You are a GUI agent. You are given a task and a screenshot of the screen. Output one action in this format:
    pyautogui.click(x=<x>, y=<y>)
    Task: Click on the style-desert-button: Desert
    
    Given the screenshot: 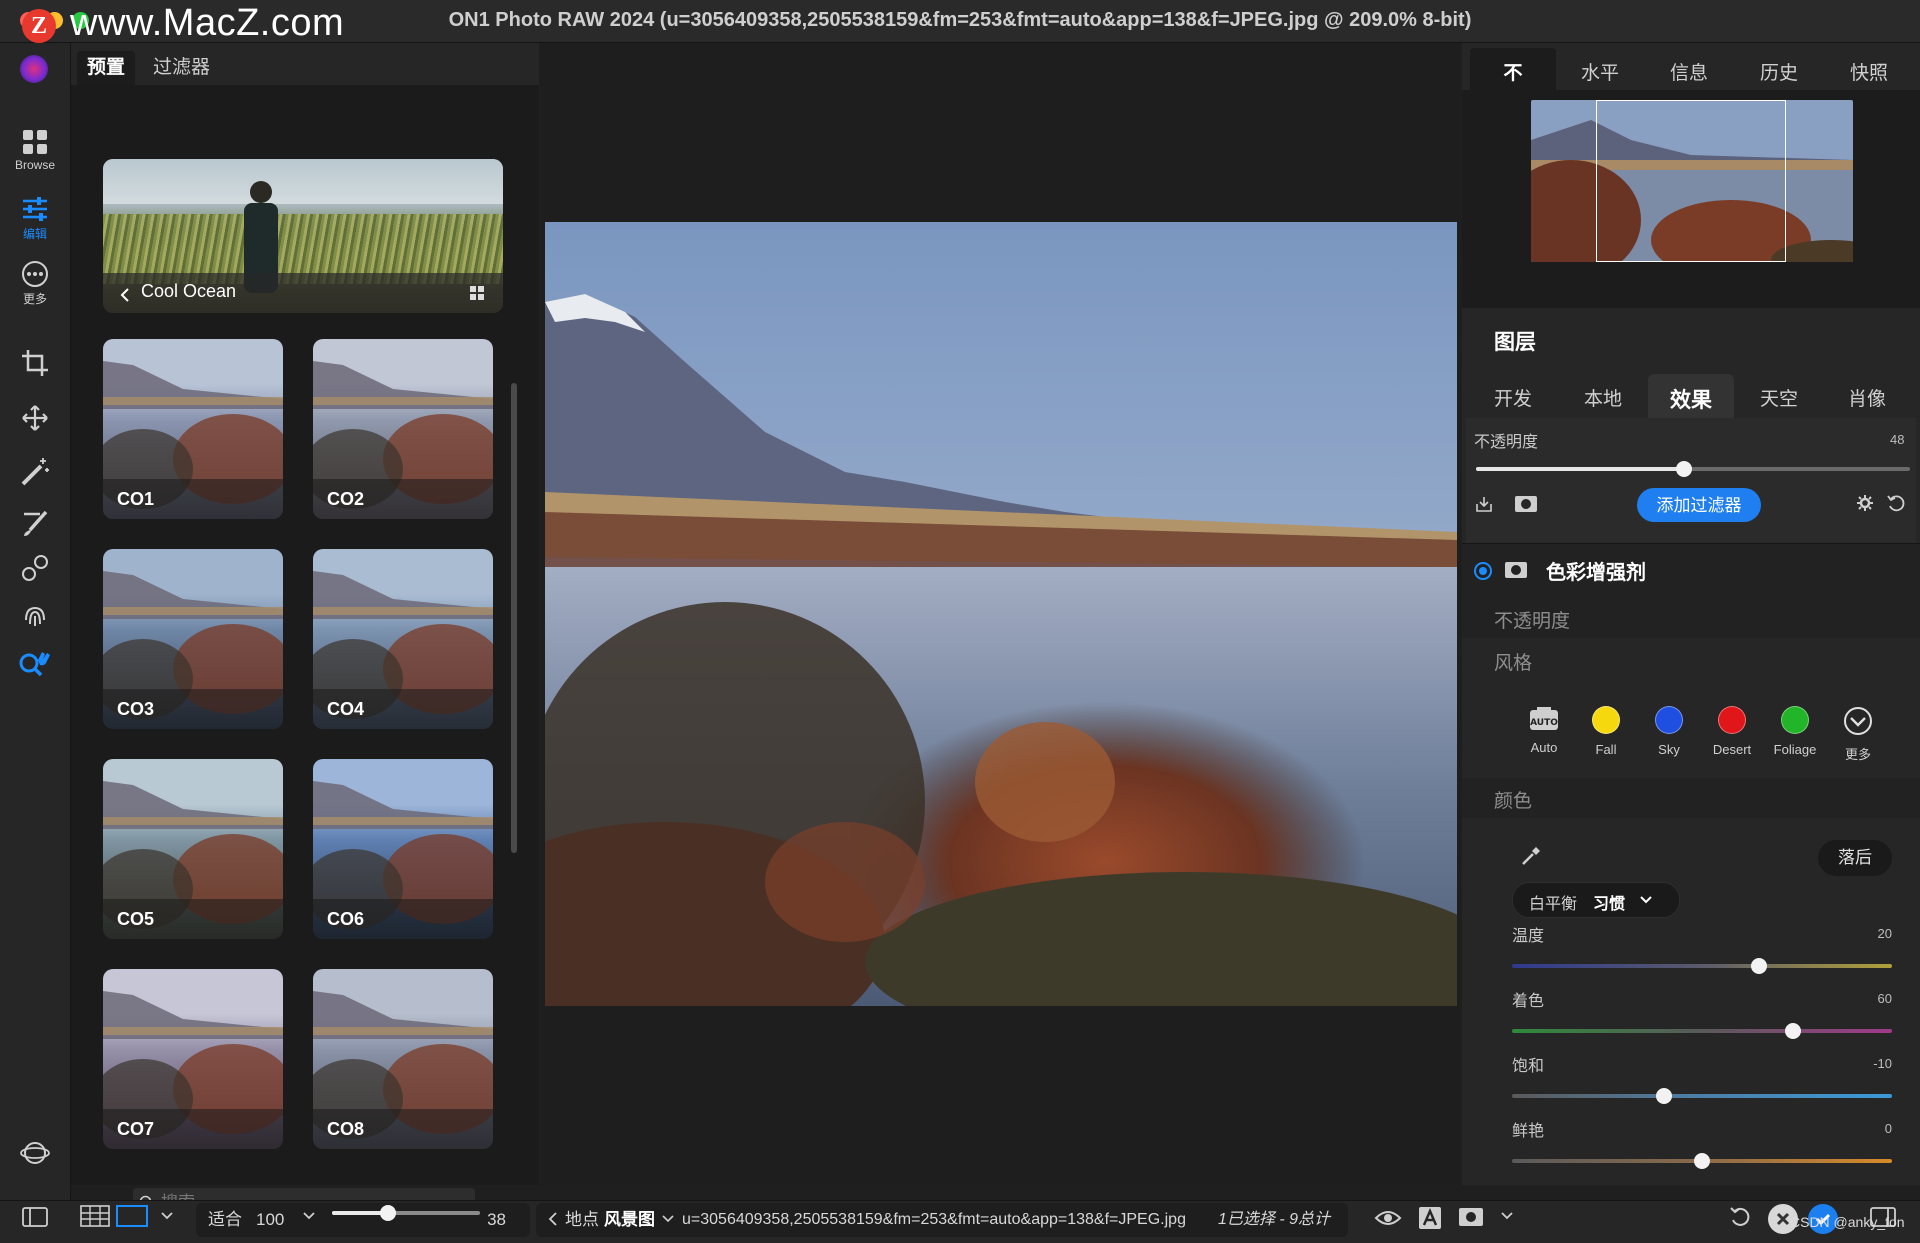 What is the action you would take?
    pyautogui.click(x=1732, y=731)
    